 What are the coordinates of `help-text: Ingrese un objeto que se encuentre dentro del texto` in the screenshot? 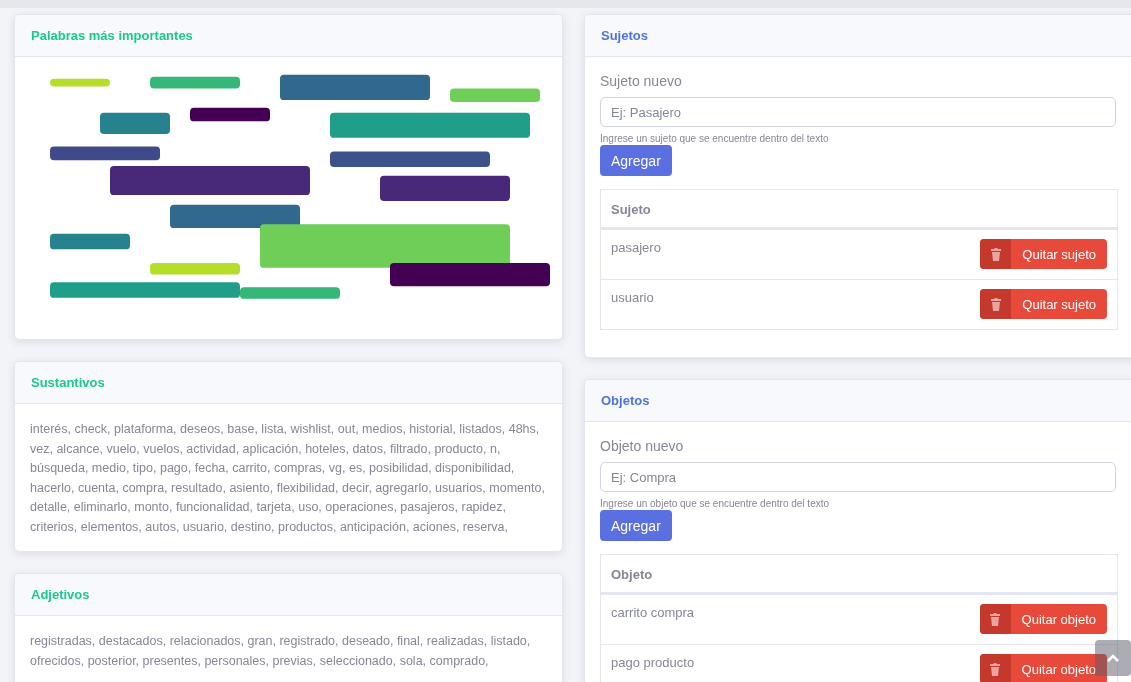 It's located at (715, 503).